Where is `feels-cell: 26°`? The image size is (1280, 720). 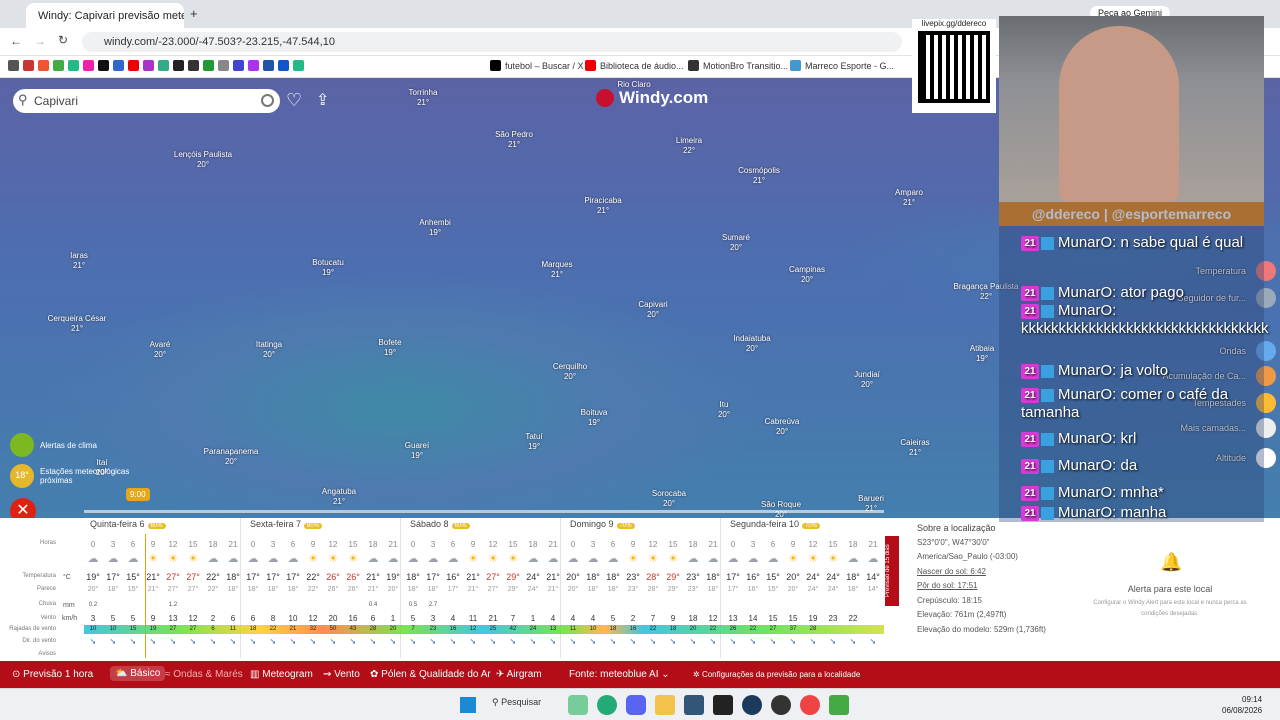
feels-cell: 26° is located at coordinates (353, 589).